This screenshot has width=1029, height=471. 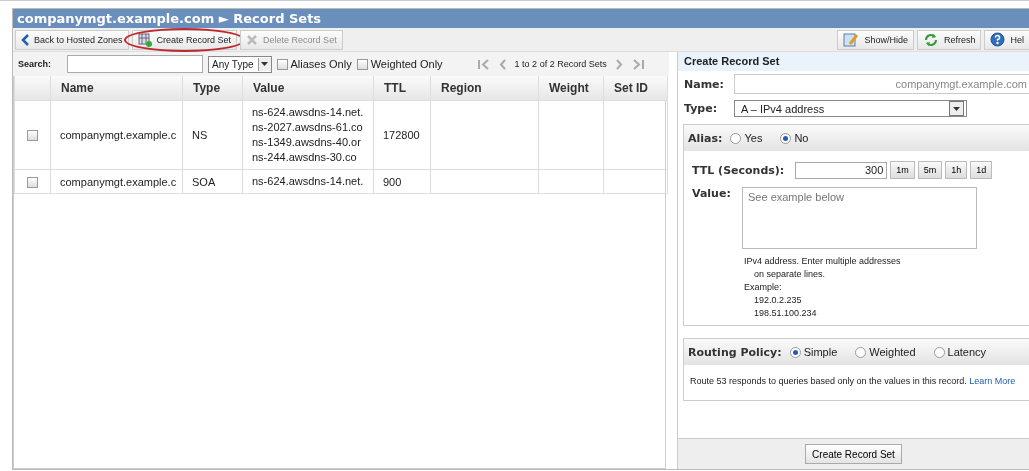 What do you see at coordinates (712, 194) in the screenshot?
I see `value-label: Value:` at bounding box center [712, 194].